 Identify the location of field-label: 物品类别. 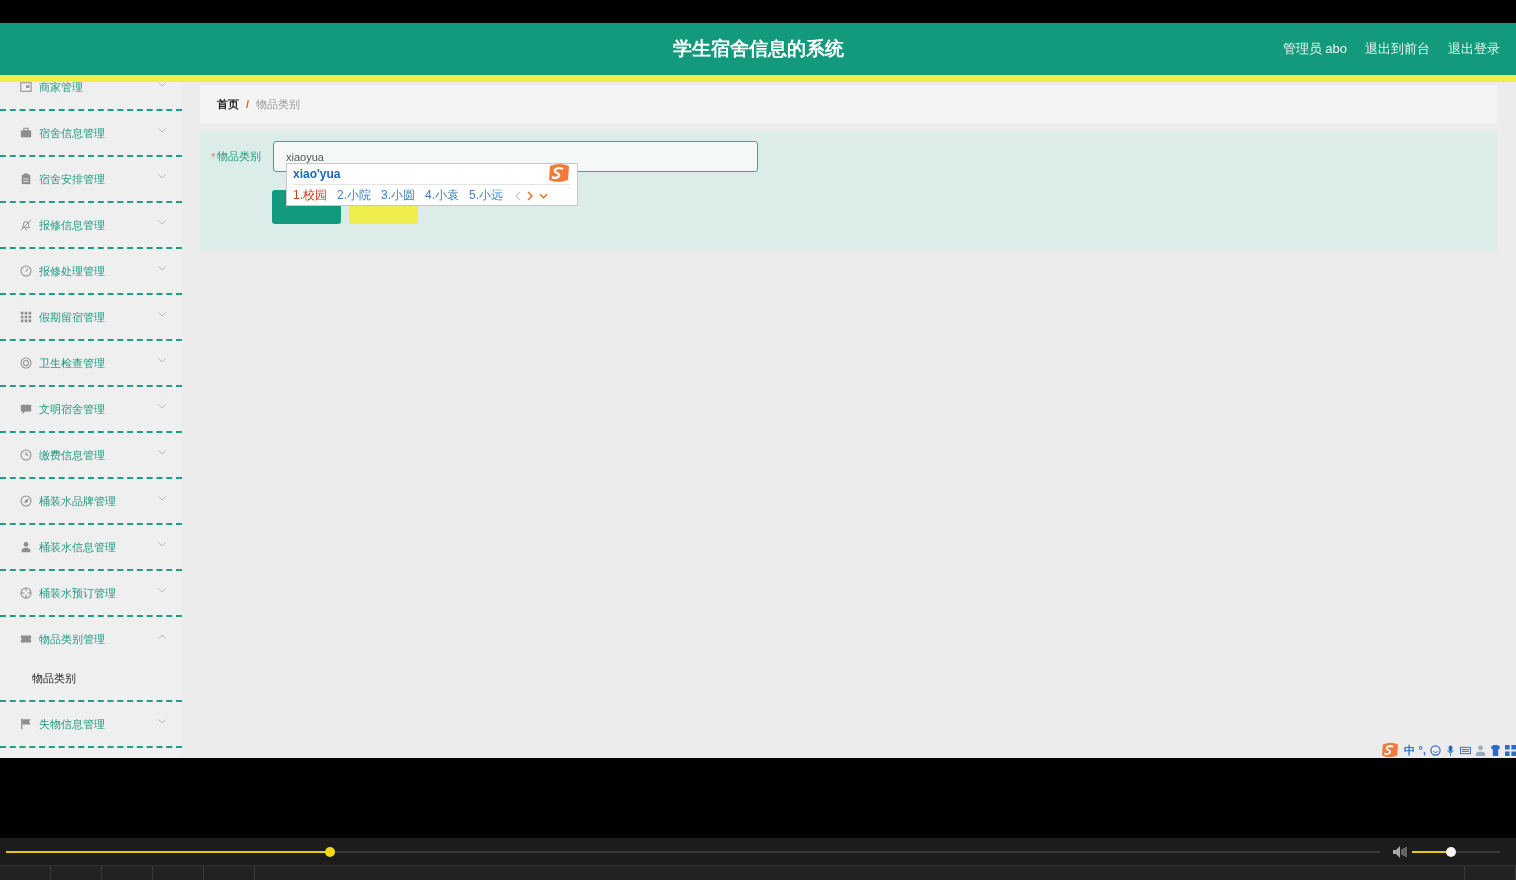
(239, 156).